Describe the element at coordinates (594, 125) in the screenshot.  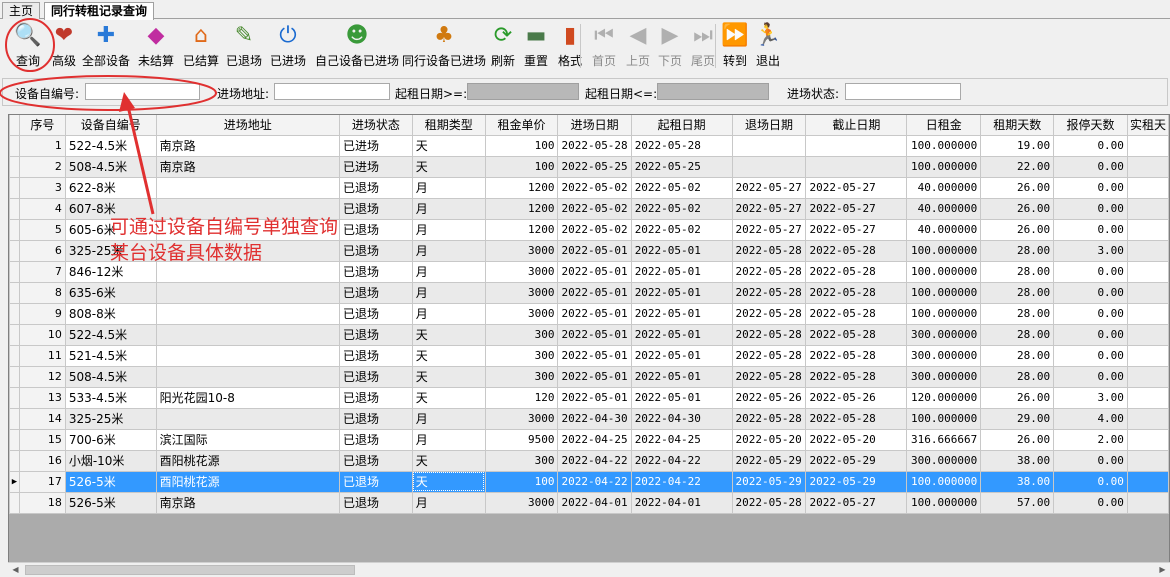
I see `column-header: 进场日期` at that location.